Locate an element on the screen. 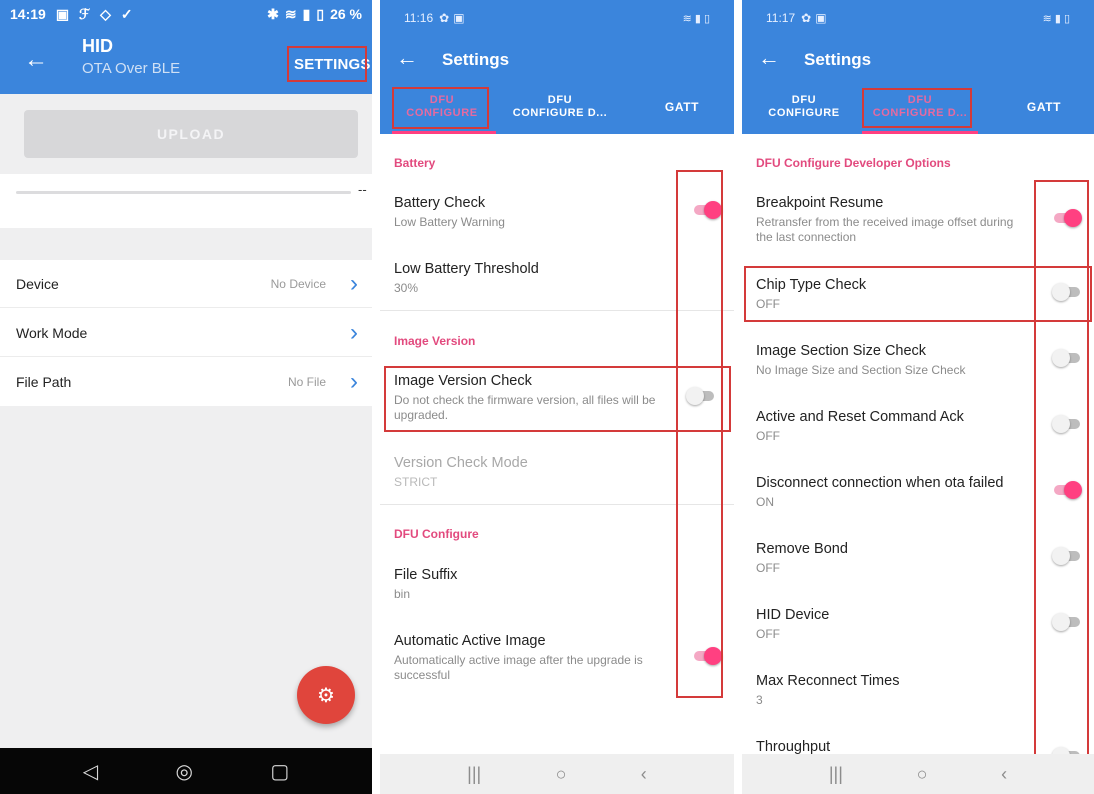 The height and width of the screenshot is (794, 1094). battery-percent: 26 % is located at coordinates (346, 14).